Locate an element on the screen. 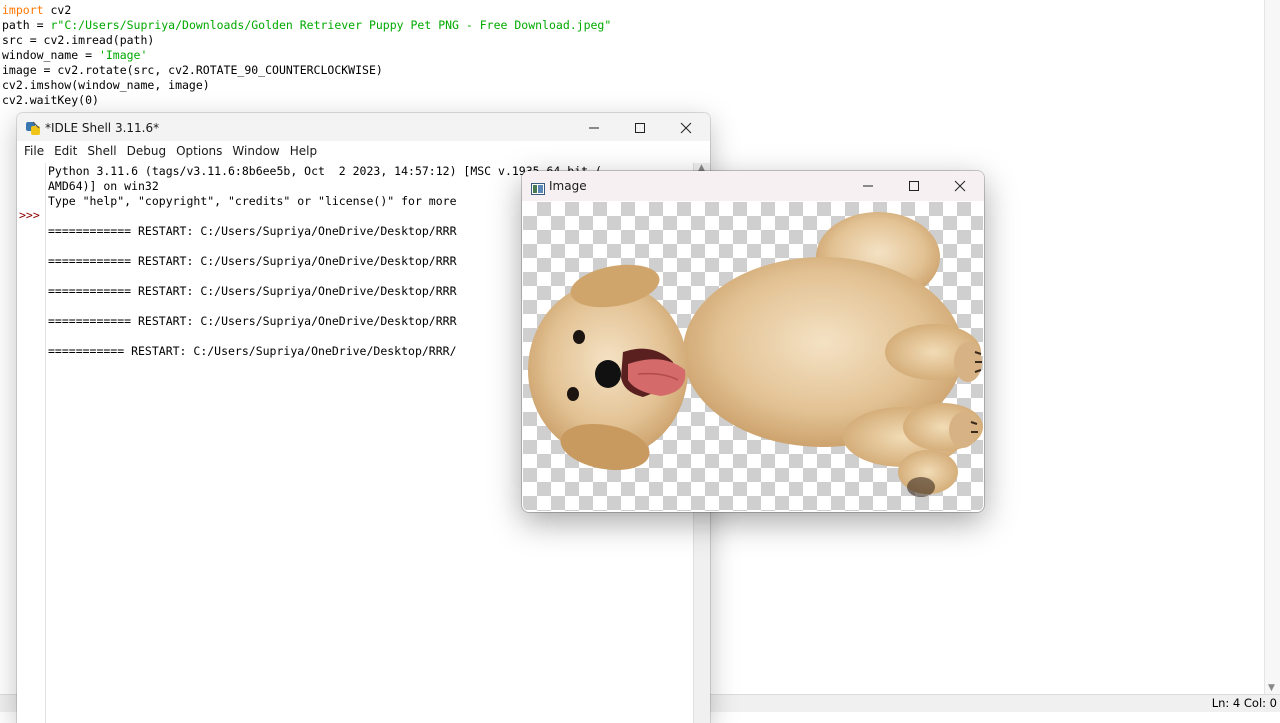 The image size is (1280, 723). code-line: window_name = 'Image' is located at coordinates (306, 55).